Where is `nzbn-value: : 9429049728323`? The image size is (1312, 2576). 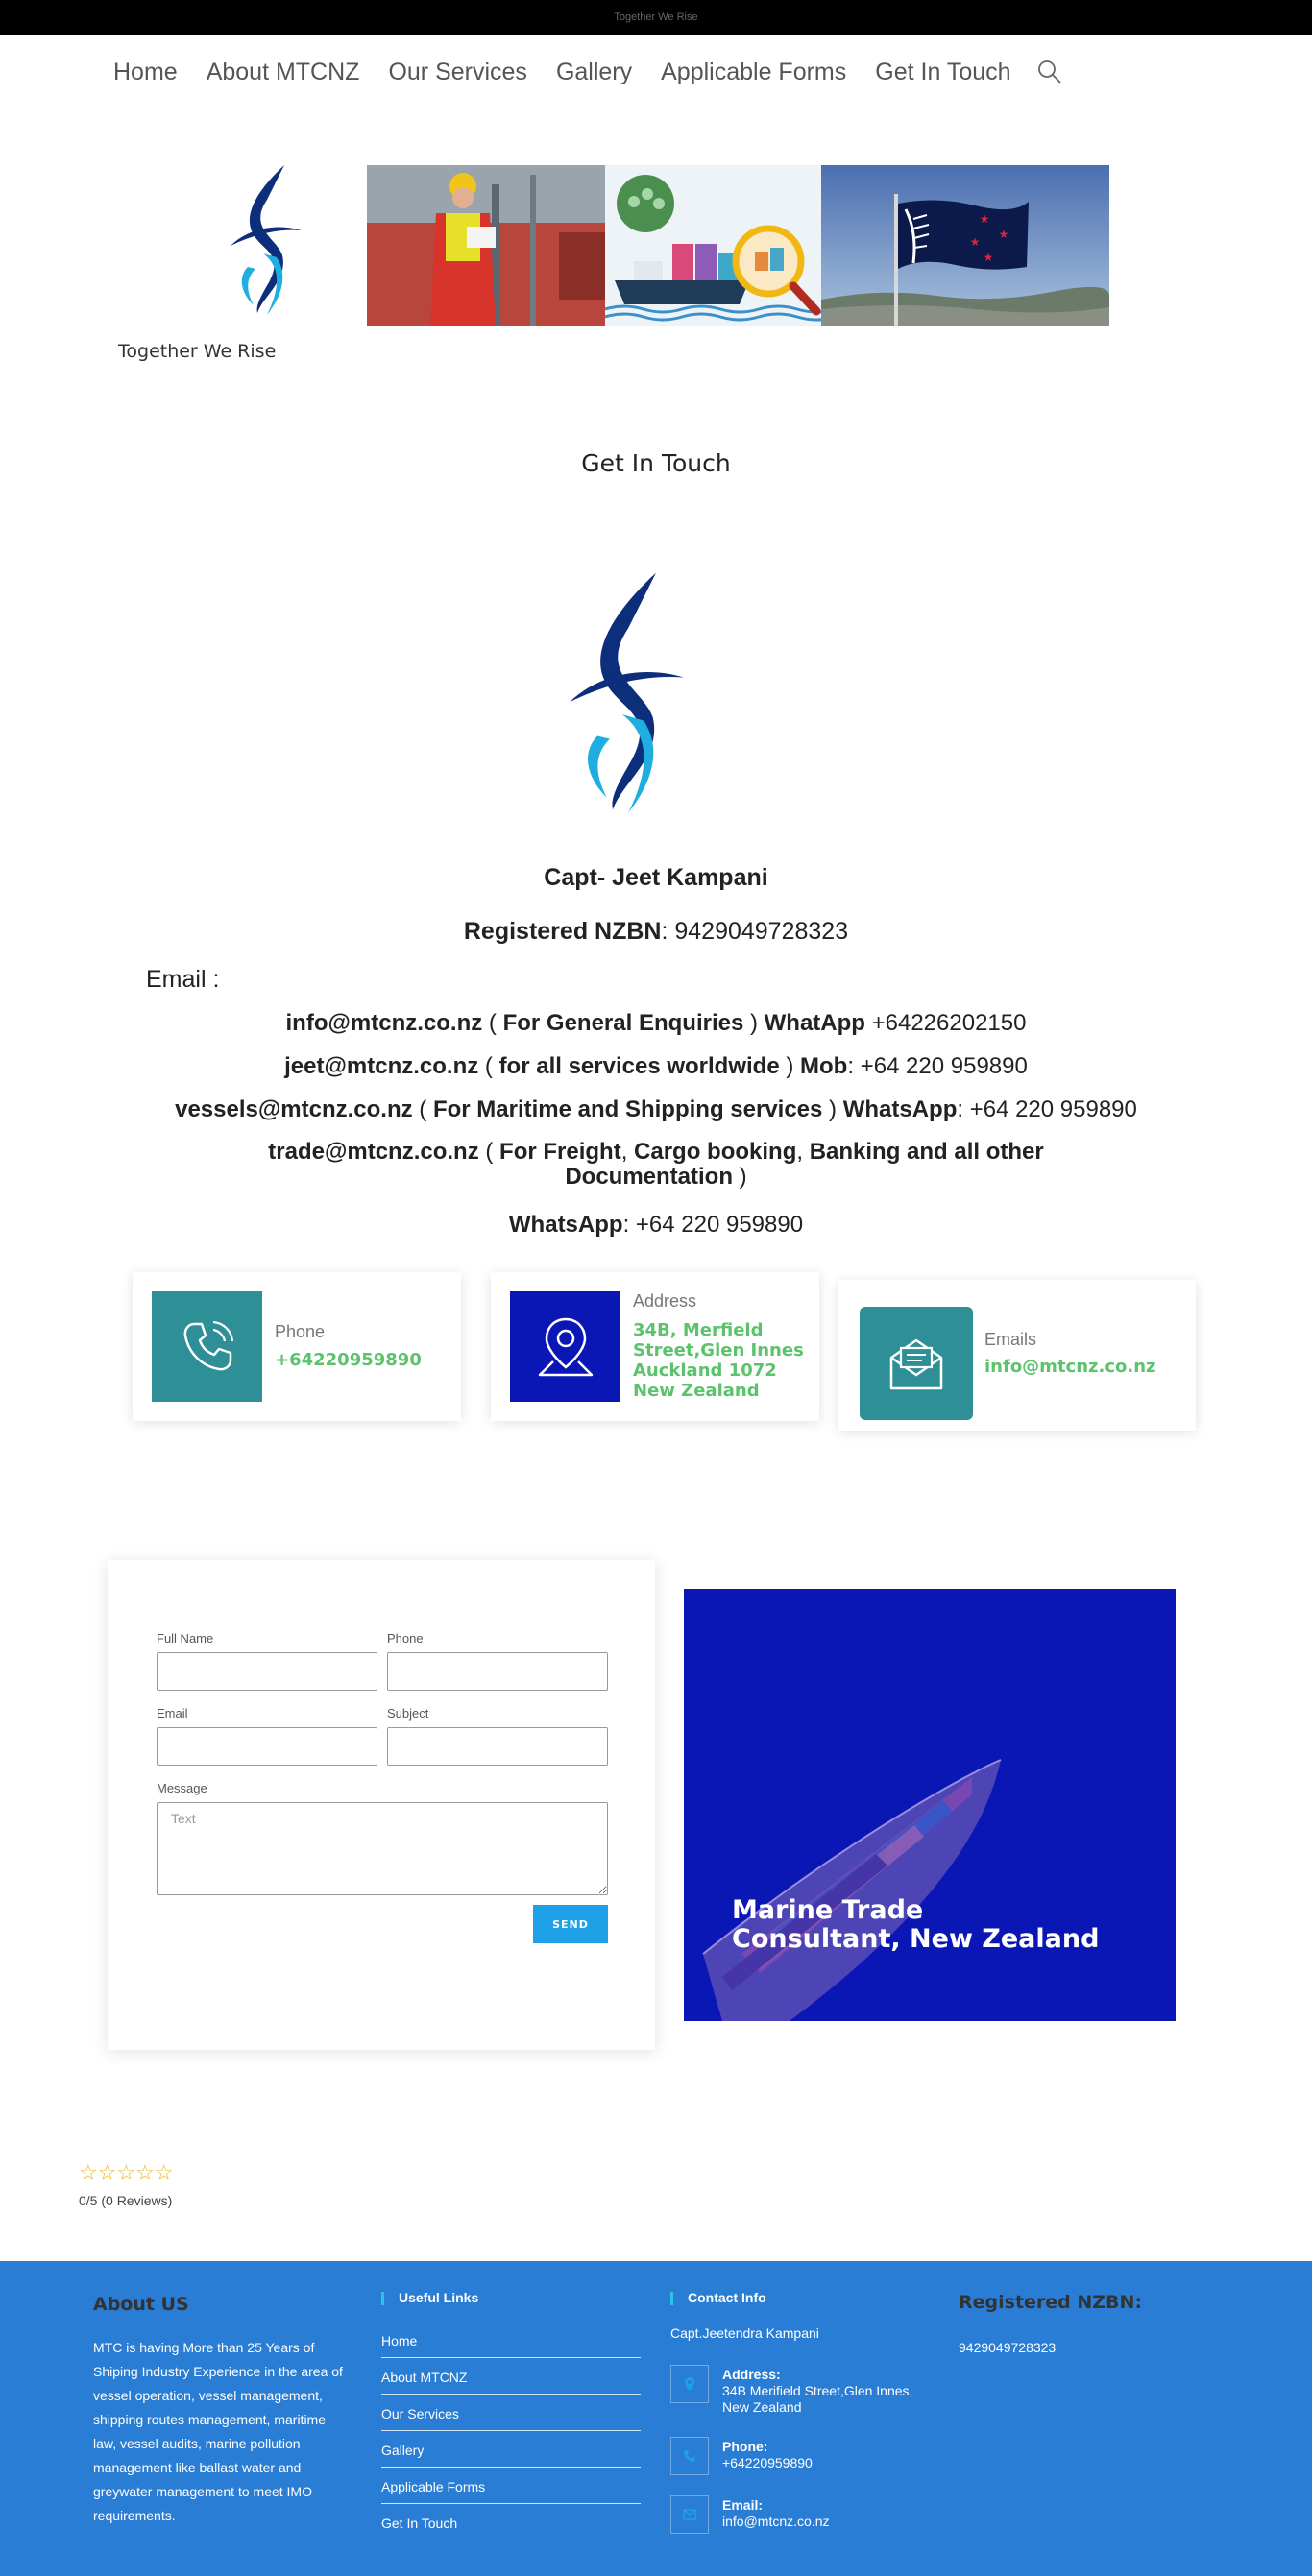
nzbn-value: : 9429049728323 is located at coordinates (755, 931).